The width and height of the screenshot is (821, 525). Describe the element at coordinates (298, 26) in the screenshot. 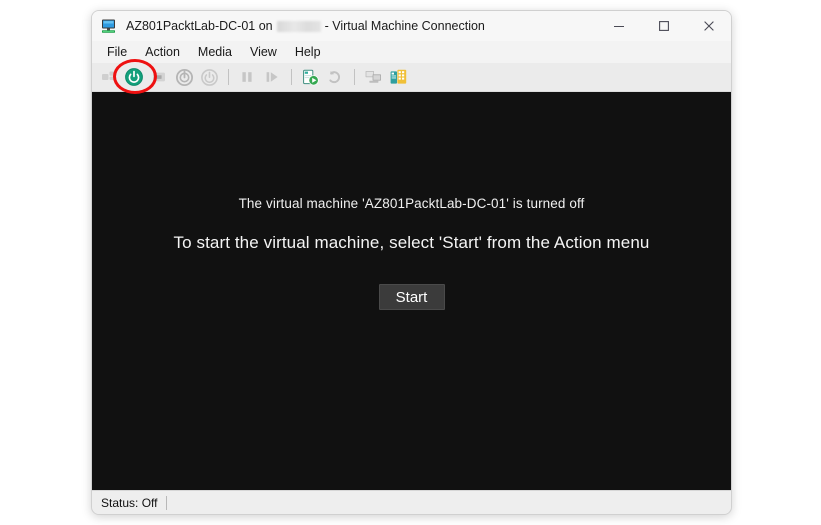

I see `redacted-hostname` at that location.